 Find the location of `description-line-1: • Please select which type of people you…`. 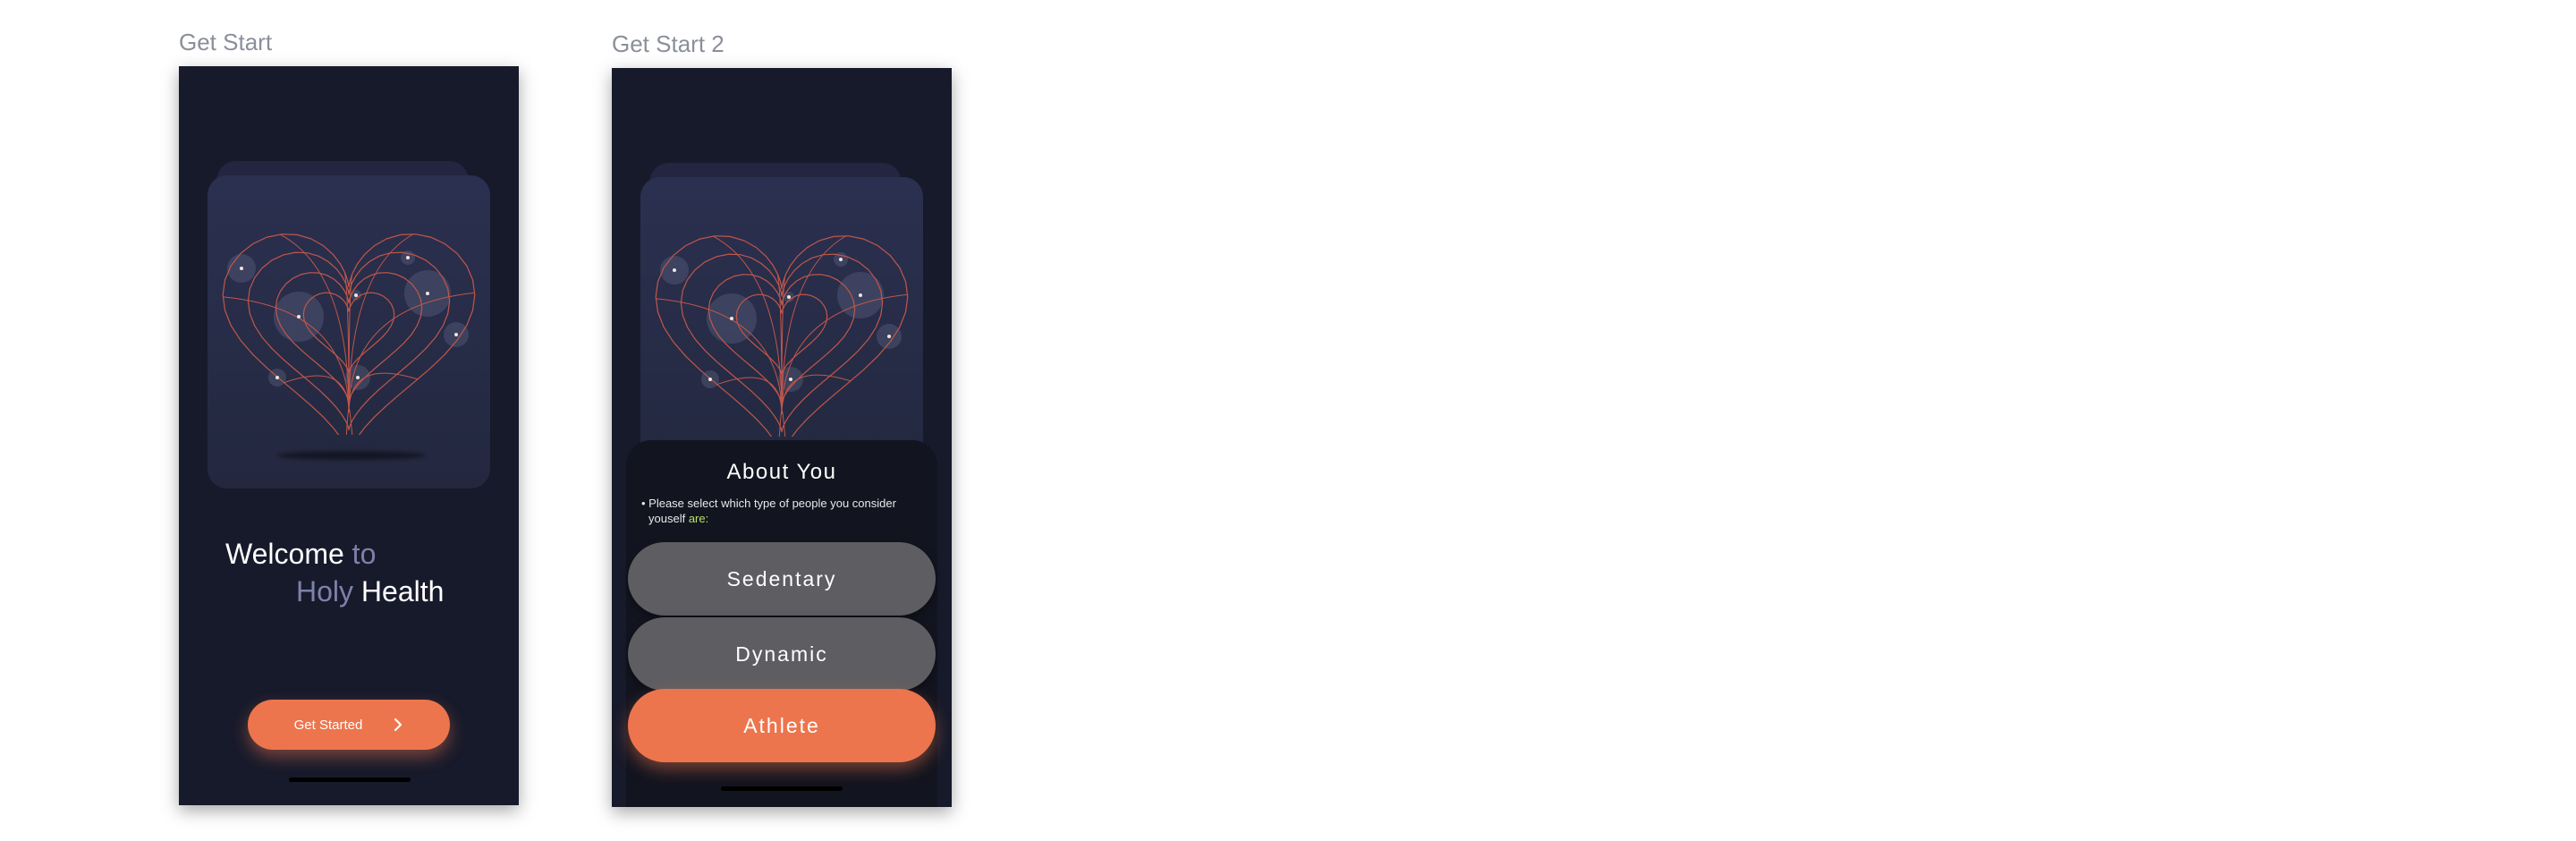

description-line-1: • Please select which type of people you… is located at coordinates (768, 504).